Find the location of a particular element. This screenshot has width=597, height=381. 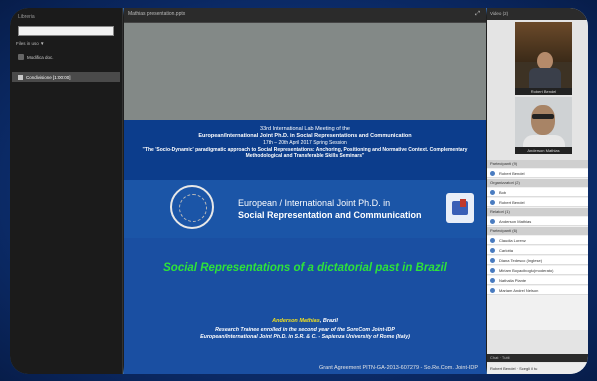

list-item: Miriam Boyaciboglu(moderato) is located at coordinates (537, 270).